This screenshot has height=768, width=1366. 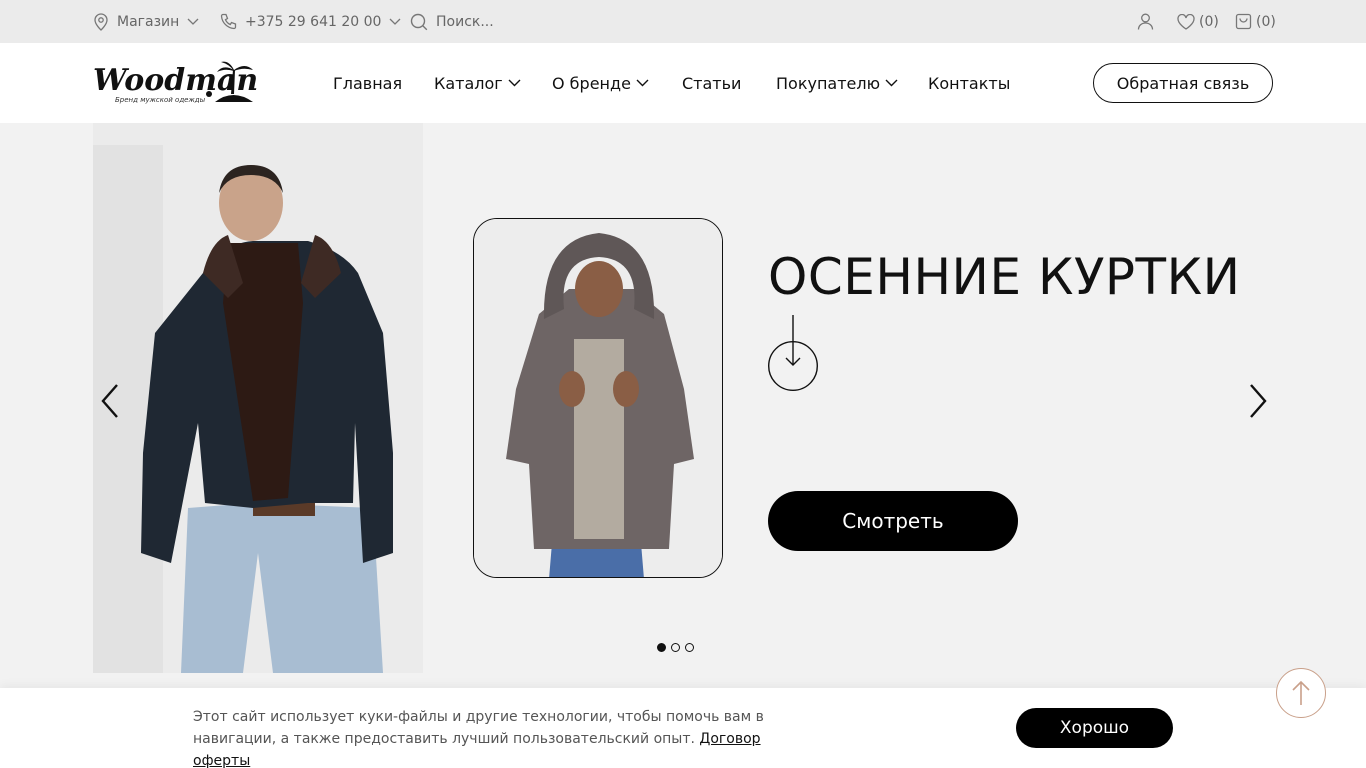 I want to click on chevron-left-icon, so click(x=109, y=401).